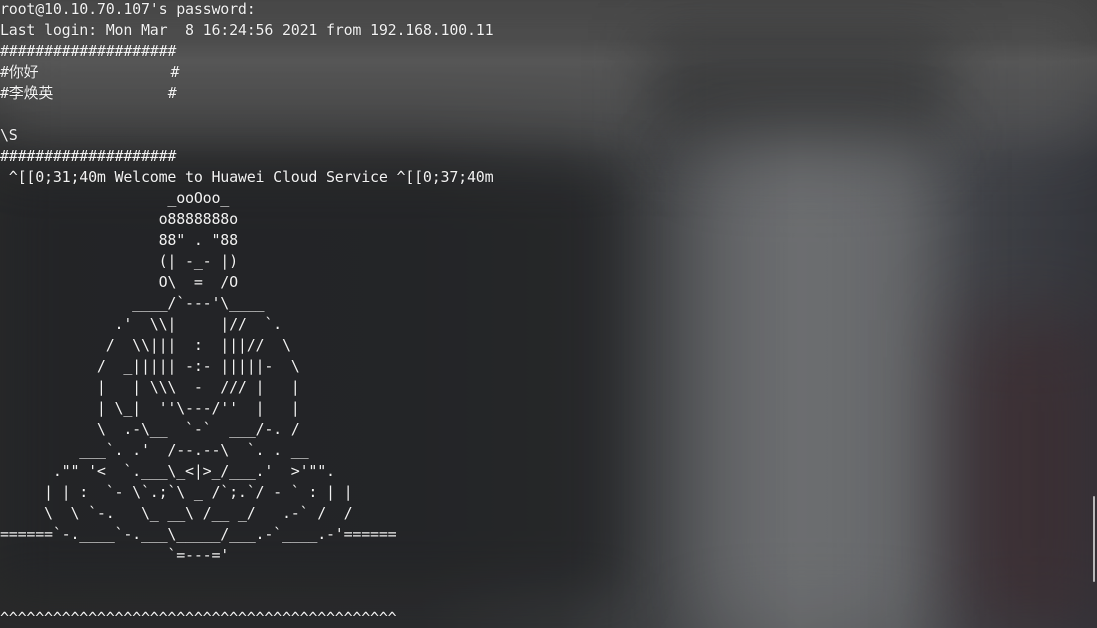  What do you see at coordinates (1094, 539) in the screenshot?
I see `scrollbar-thumb` at bounding box center [1094, 539].